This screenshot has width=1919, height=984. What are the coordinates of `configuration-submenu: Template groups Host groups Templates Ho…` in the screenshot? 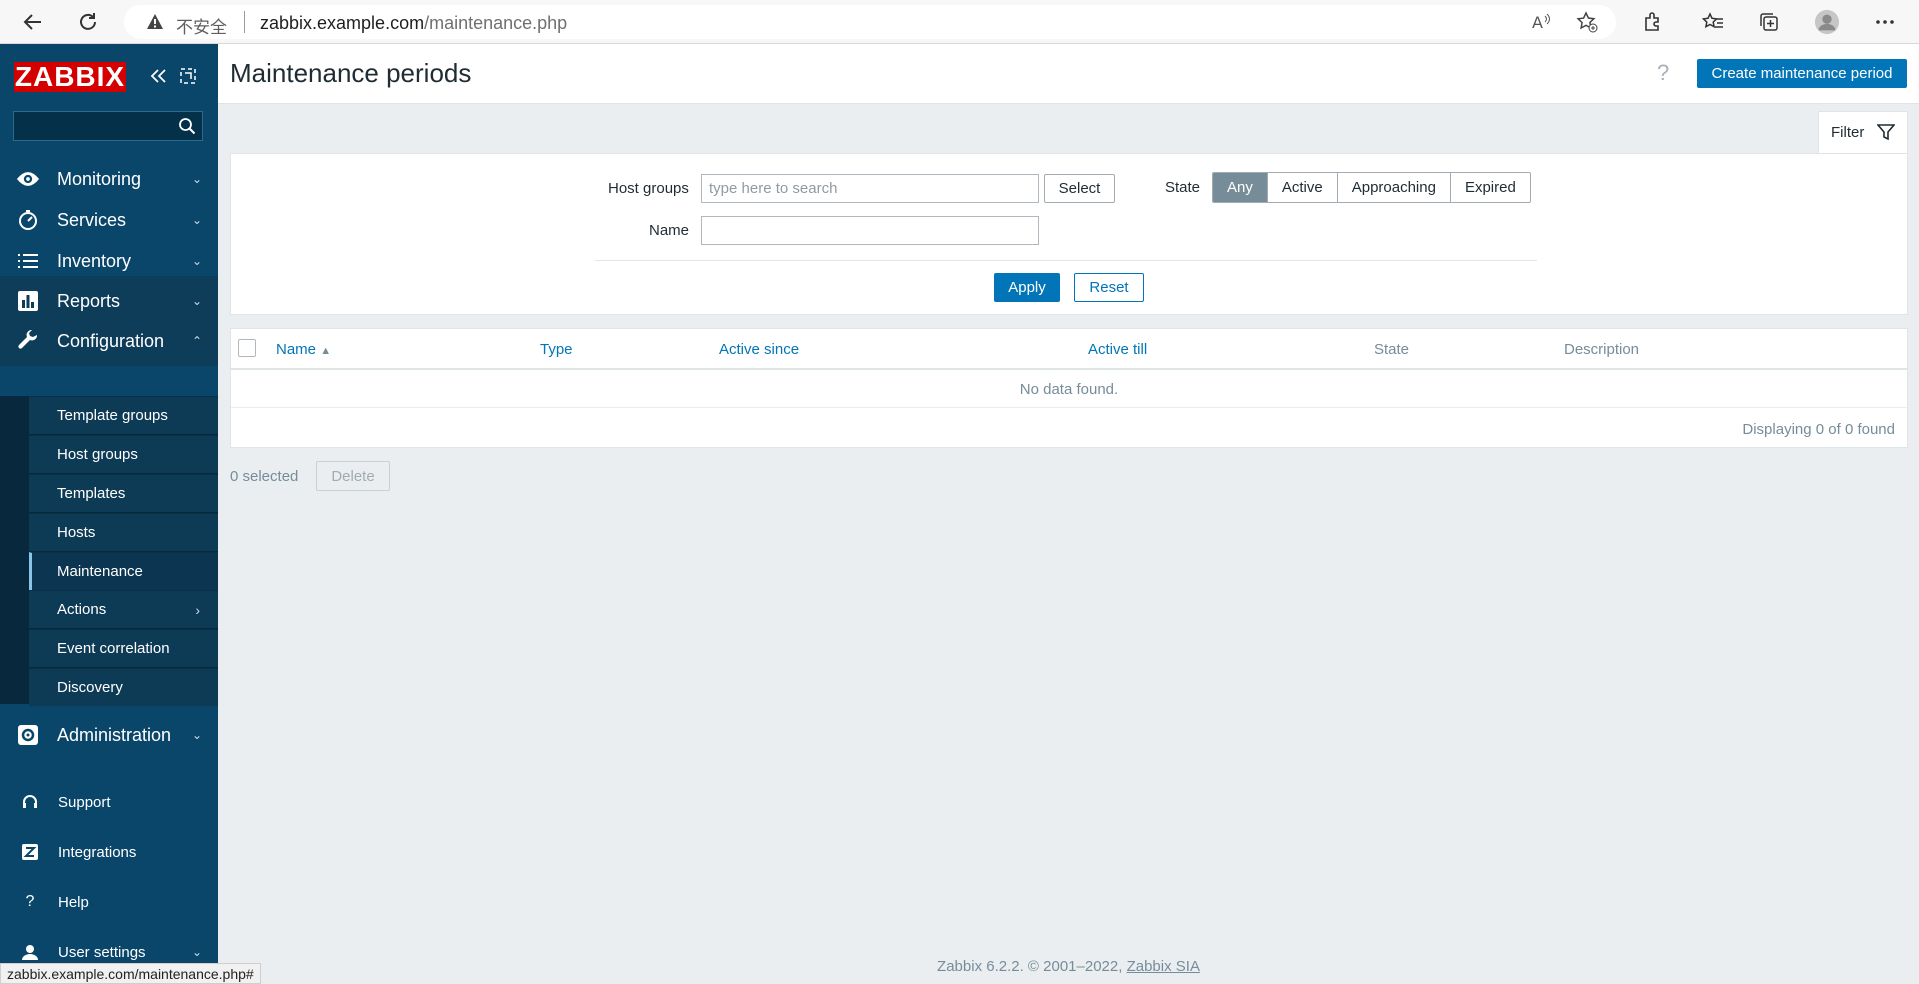 It's located at (109, 551).